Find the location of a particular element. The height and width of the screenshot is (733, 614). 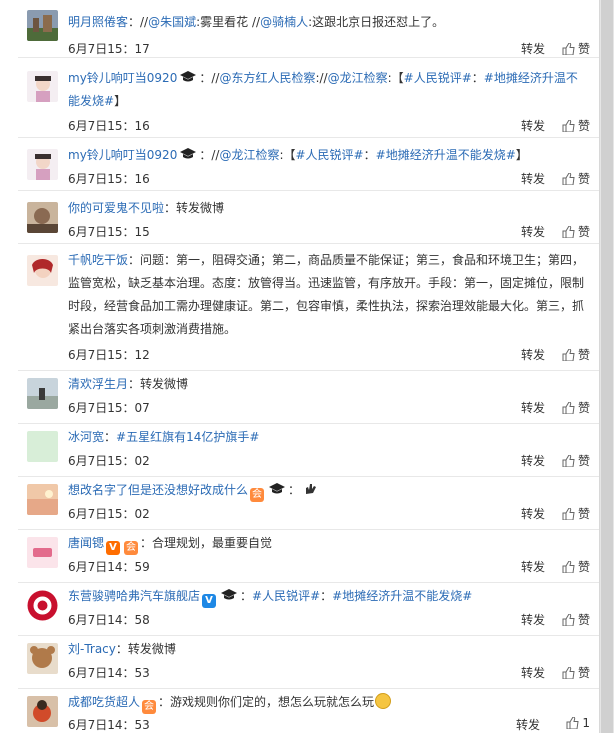

smile-emoji-icon is located at coordinates (383, 701).